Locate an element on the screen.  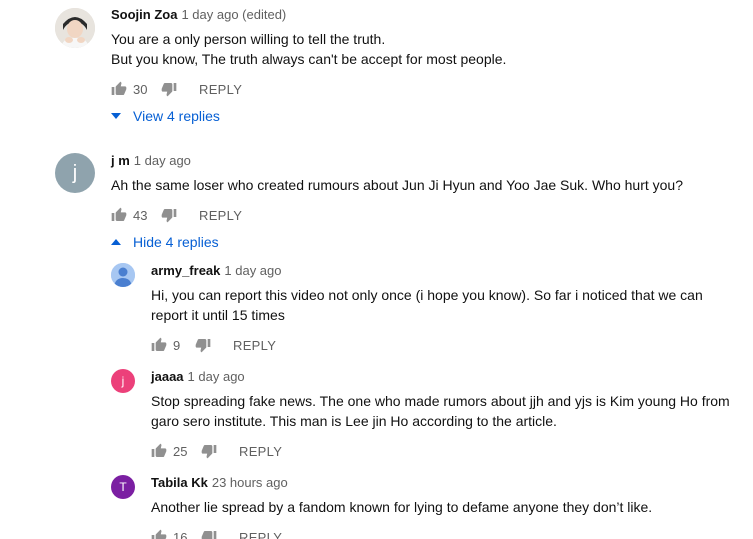
avatar: T is located at coordinates (123, 487).